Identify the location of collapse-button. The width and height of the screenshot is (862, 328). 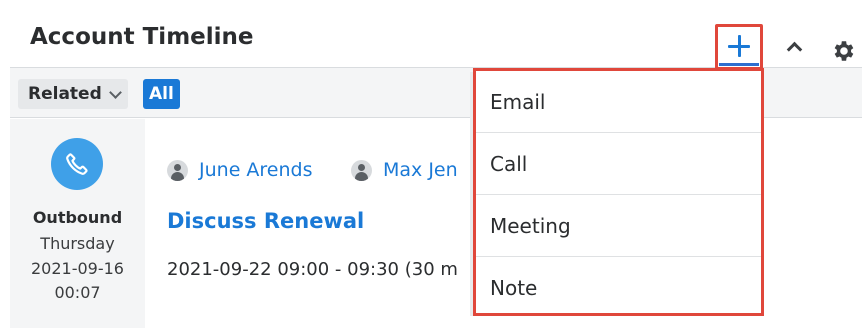
(794, 46).